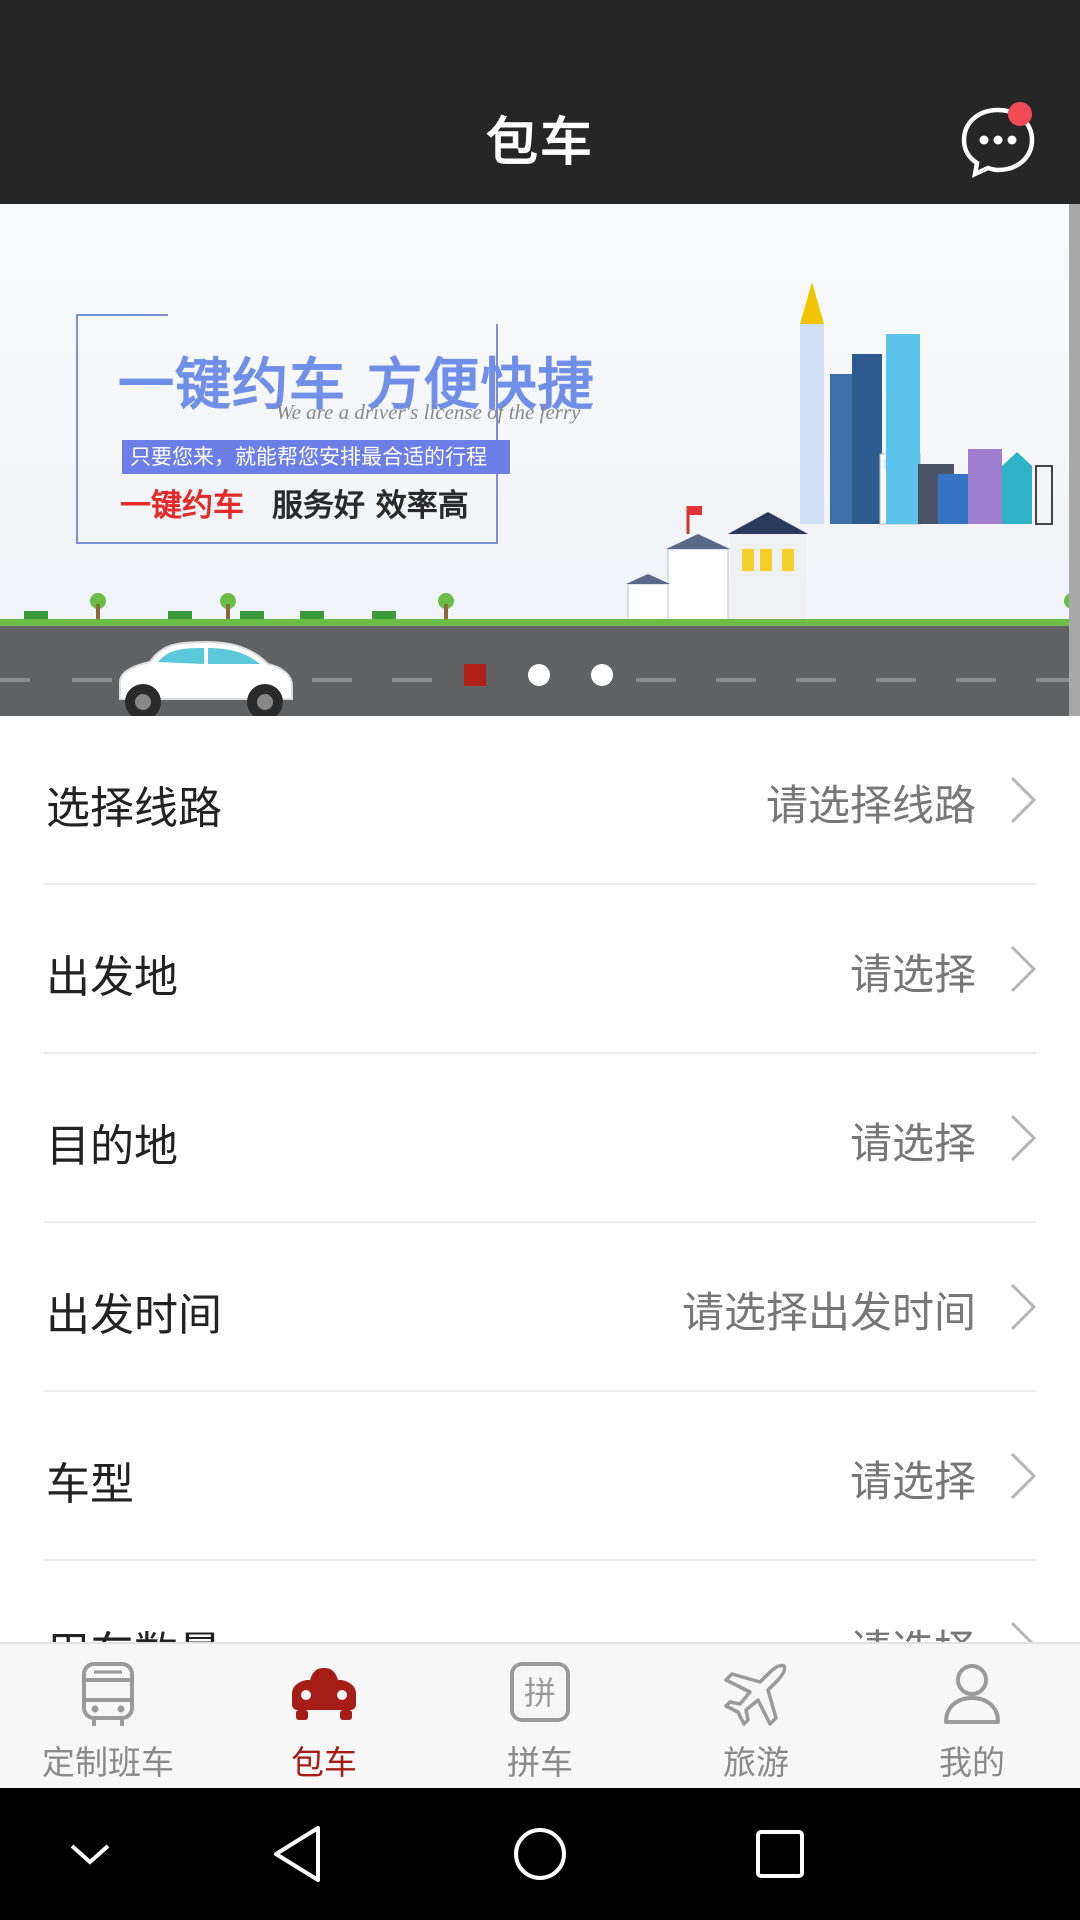  Describe the element at coordinates (324, 1694) in the screenshot. I see `car-icon` at that location.